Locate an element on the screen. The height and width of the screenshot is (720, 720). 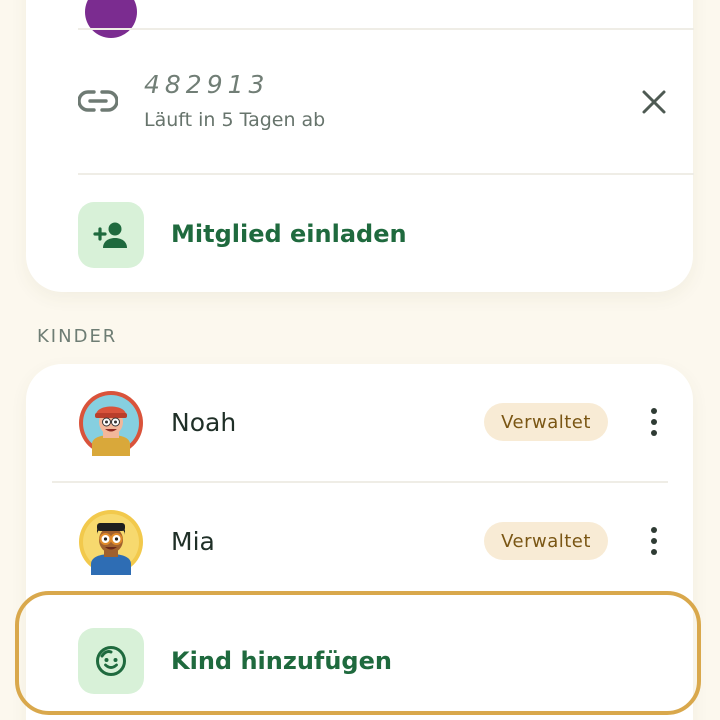
invite-member-label: Mitglied einladen is located at coordinates (289, 234).